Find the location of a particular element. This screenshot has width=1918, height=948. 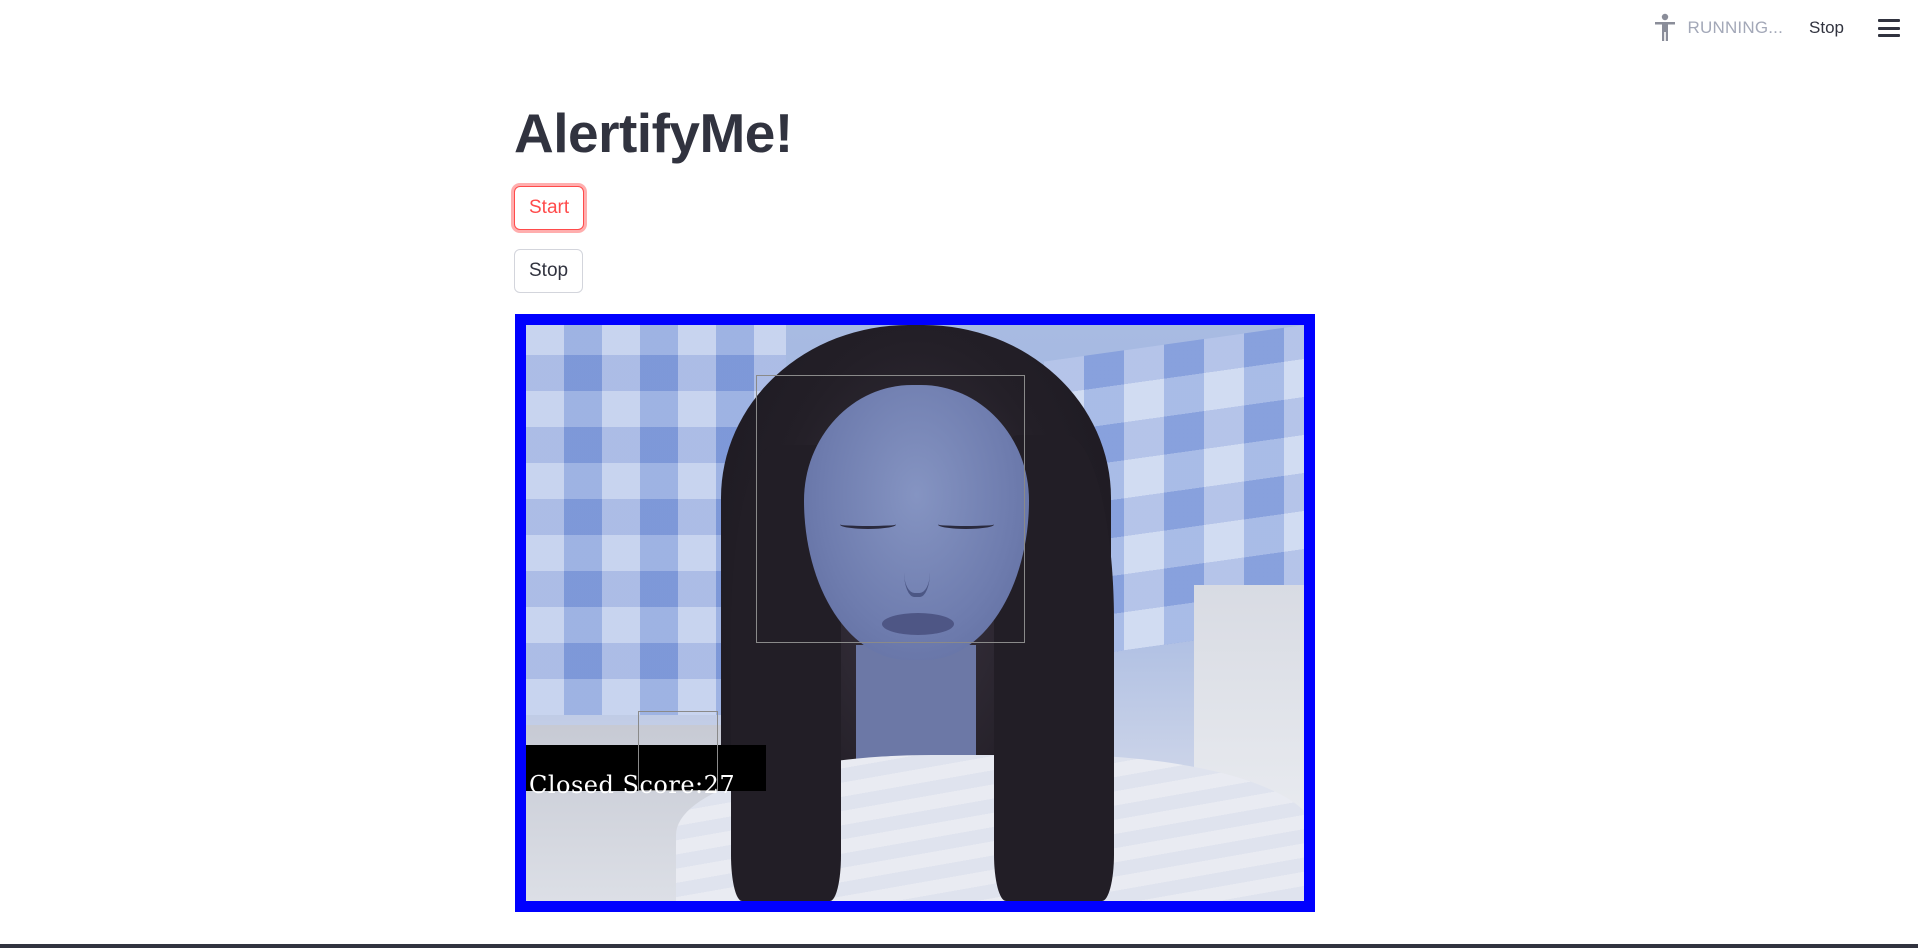

page-title: AlertifyMe! is located at coordinates (653, 133).